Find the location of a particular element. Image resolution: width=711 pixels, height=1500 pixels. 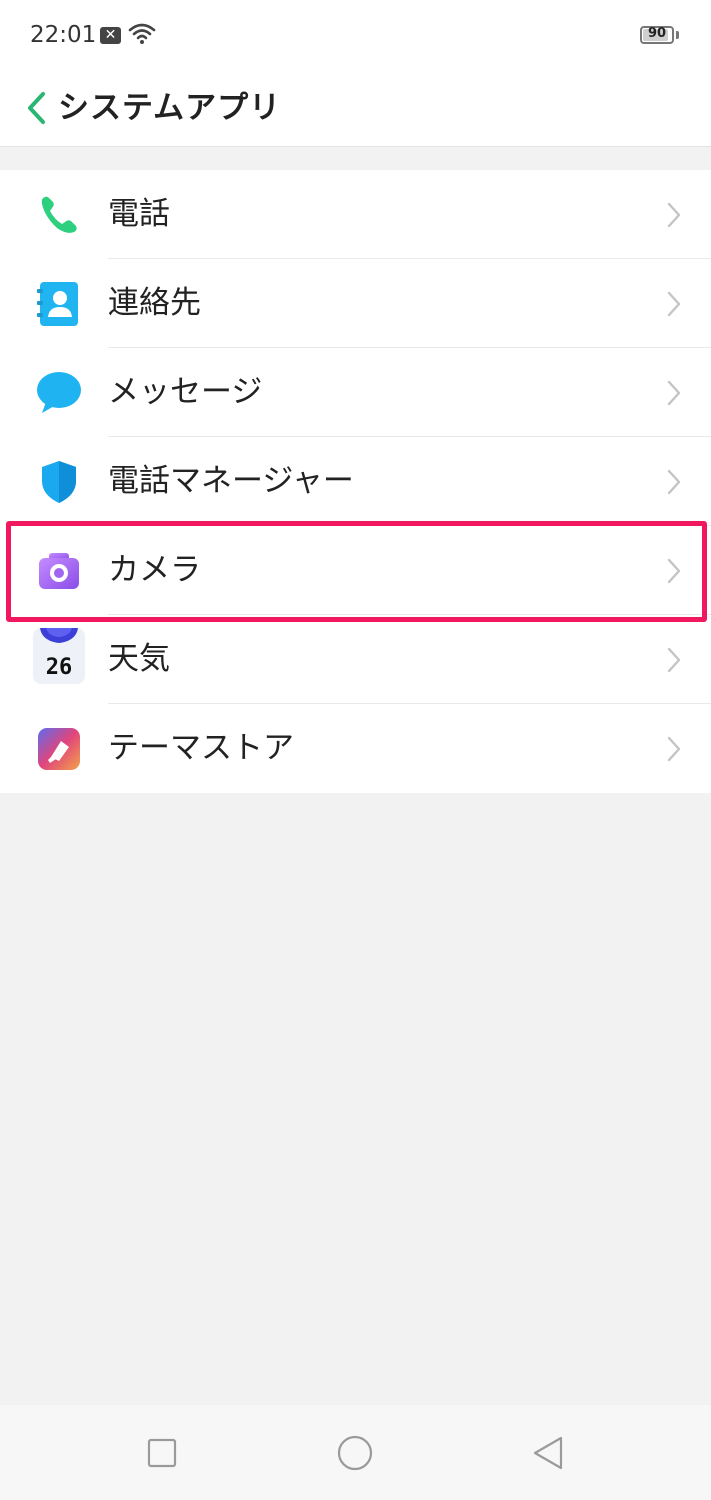

theme-store-icon is located at coordinates (59, 749).